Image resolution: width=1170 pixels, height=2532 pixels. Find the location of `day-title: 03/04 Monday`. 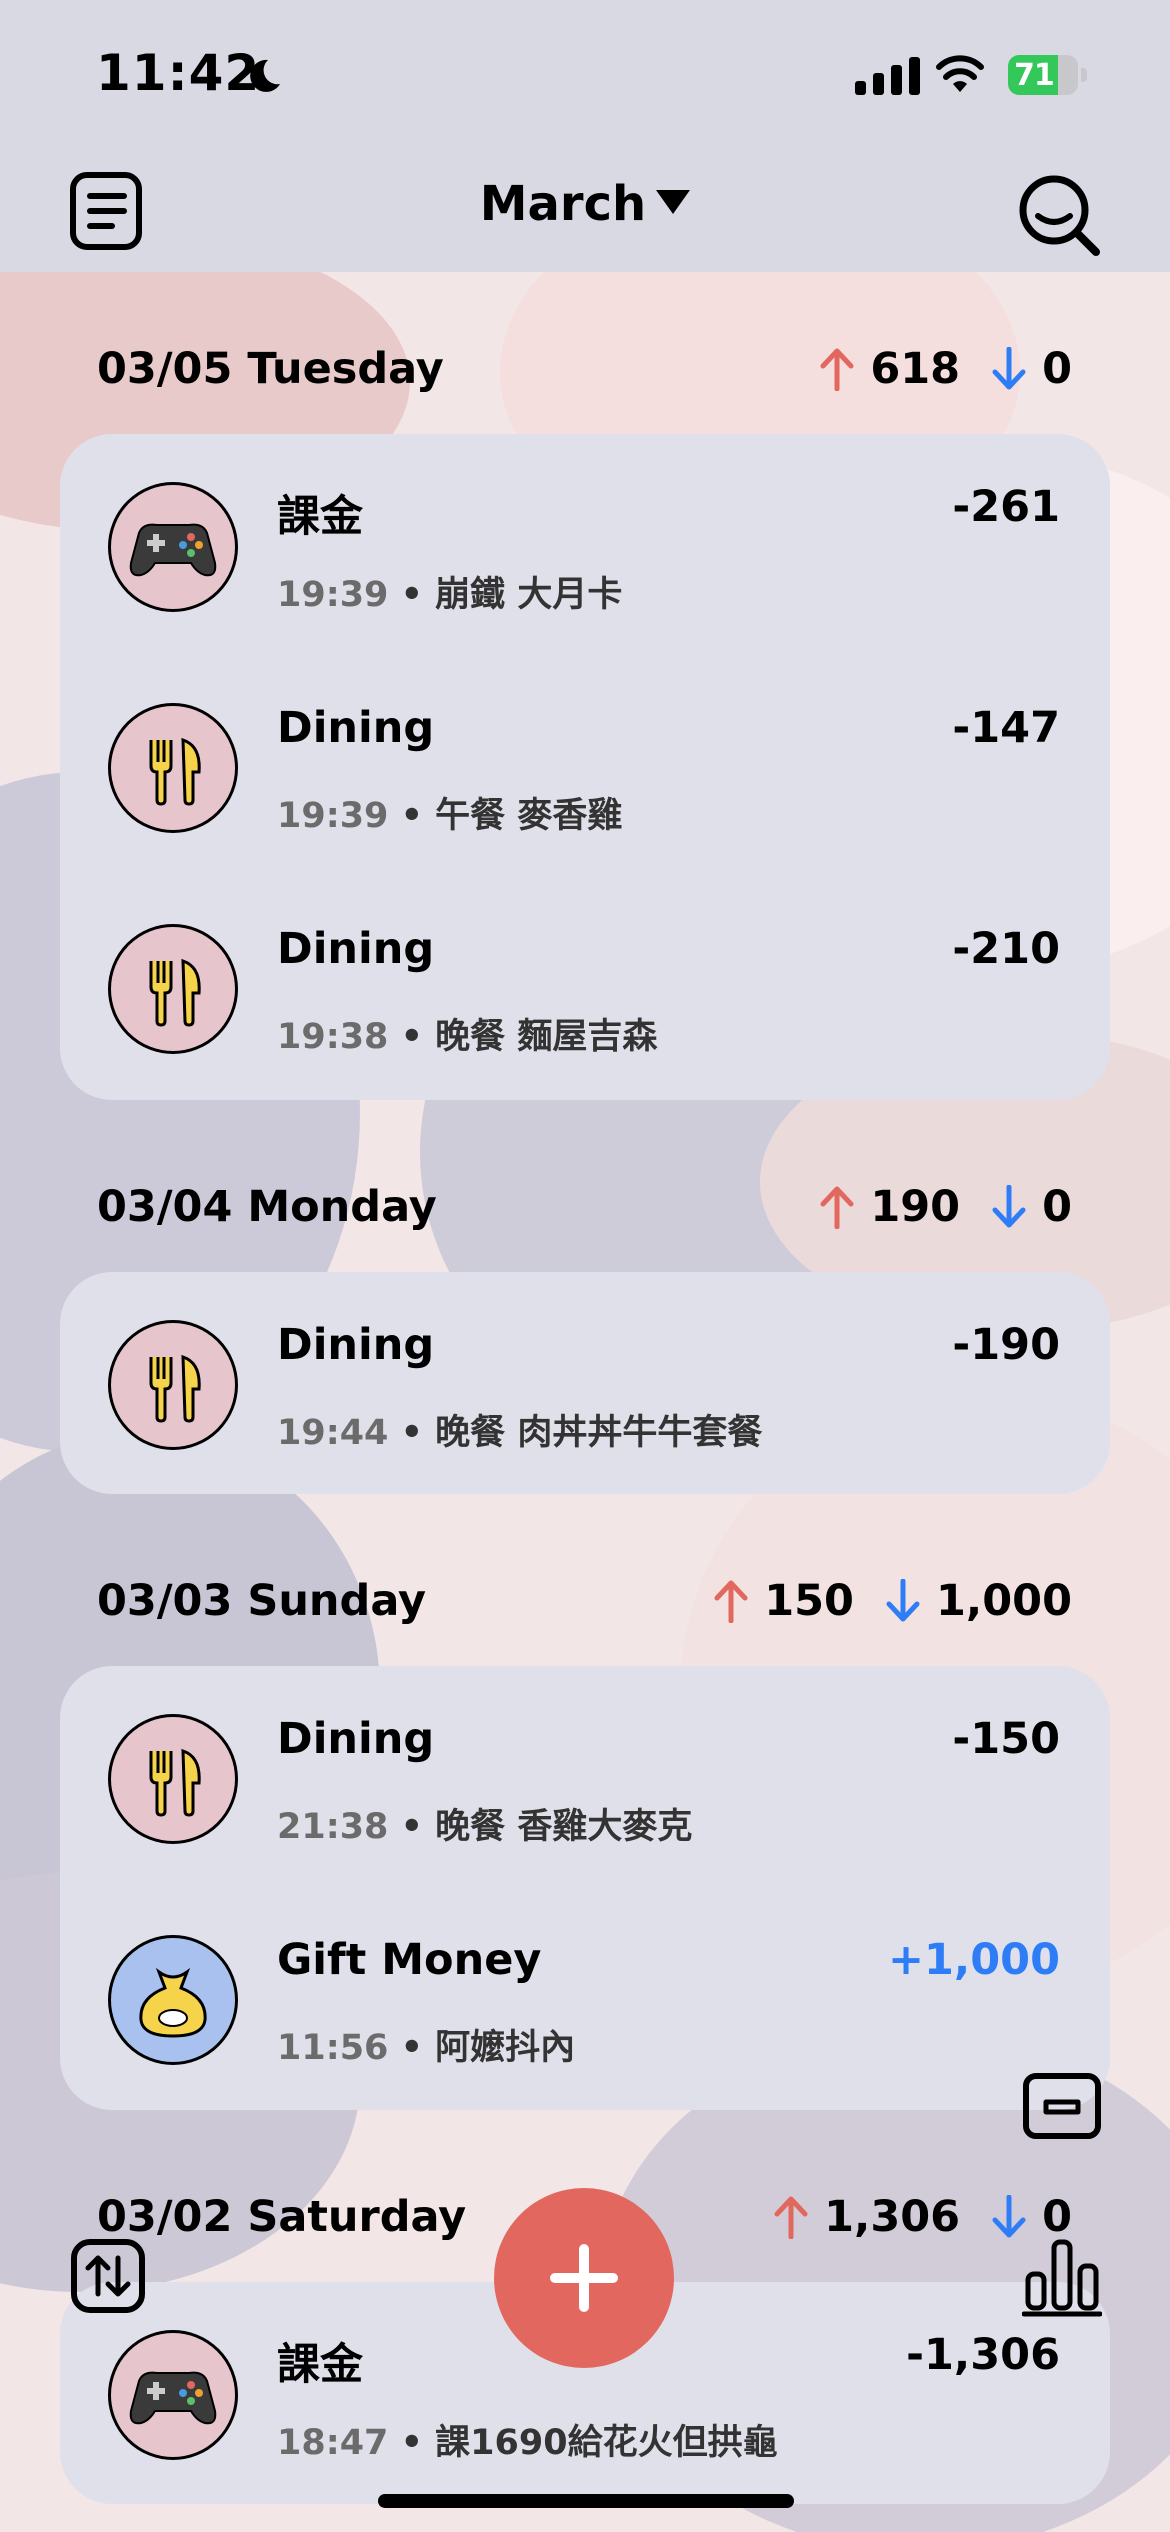

day-title: 03/04 Monday is located at coordinates (267, 1207).